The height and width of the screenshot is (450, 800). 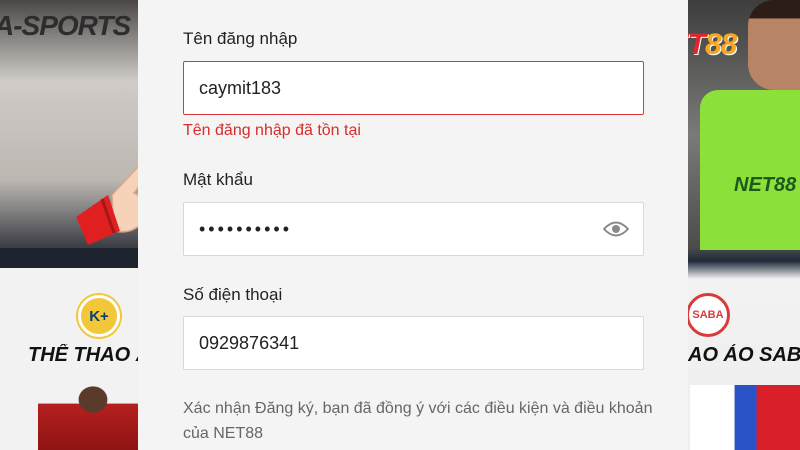 What do you see at coordinates (750, 170) in the screenshot?
I see `player-image-right: NET88` at bounding box center [750, 170].